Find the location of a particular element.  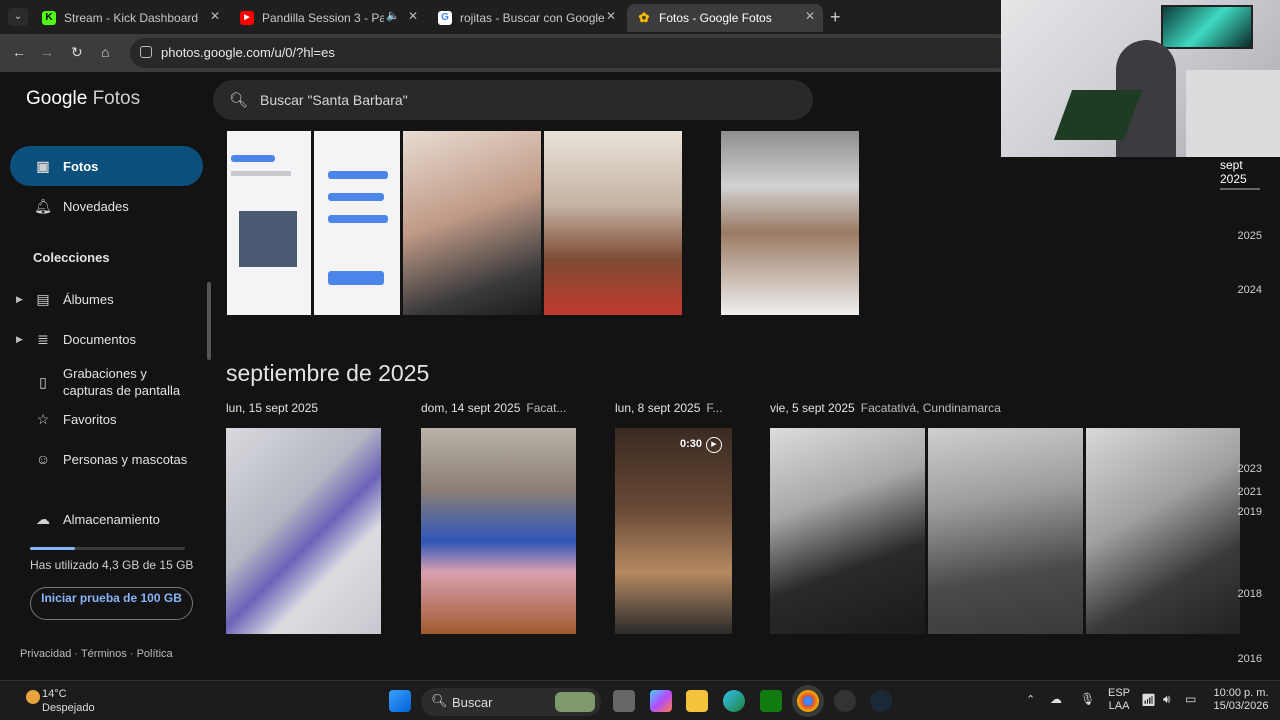

speaker-icon: 🔈 is located at coordinates (393, 15).